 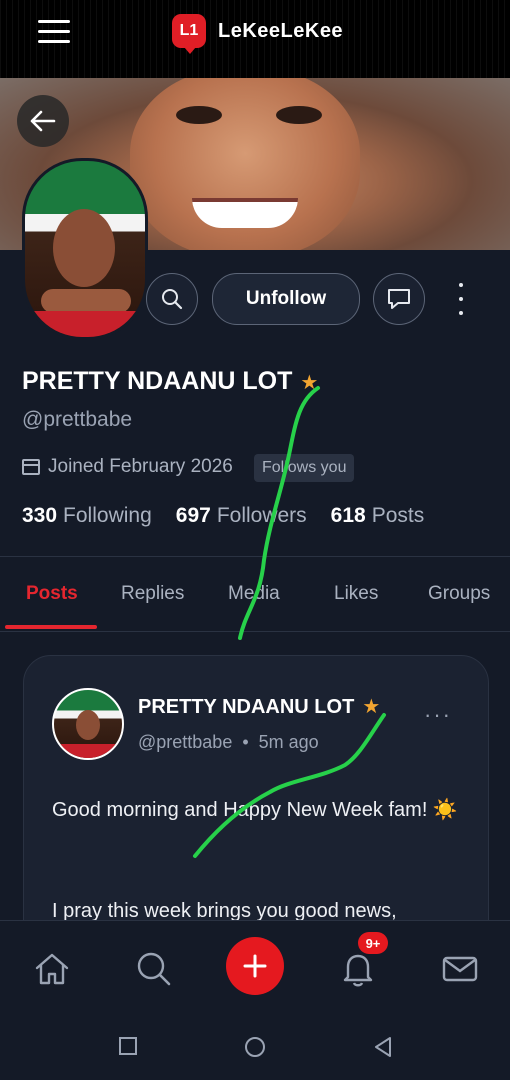 What do you see at coordinates (43, 121) in the screenshot?
I see `back-arrow-icon` at bounding box center [43, 121].